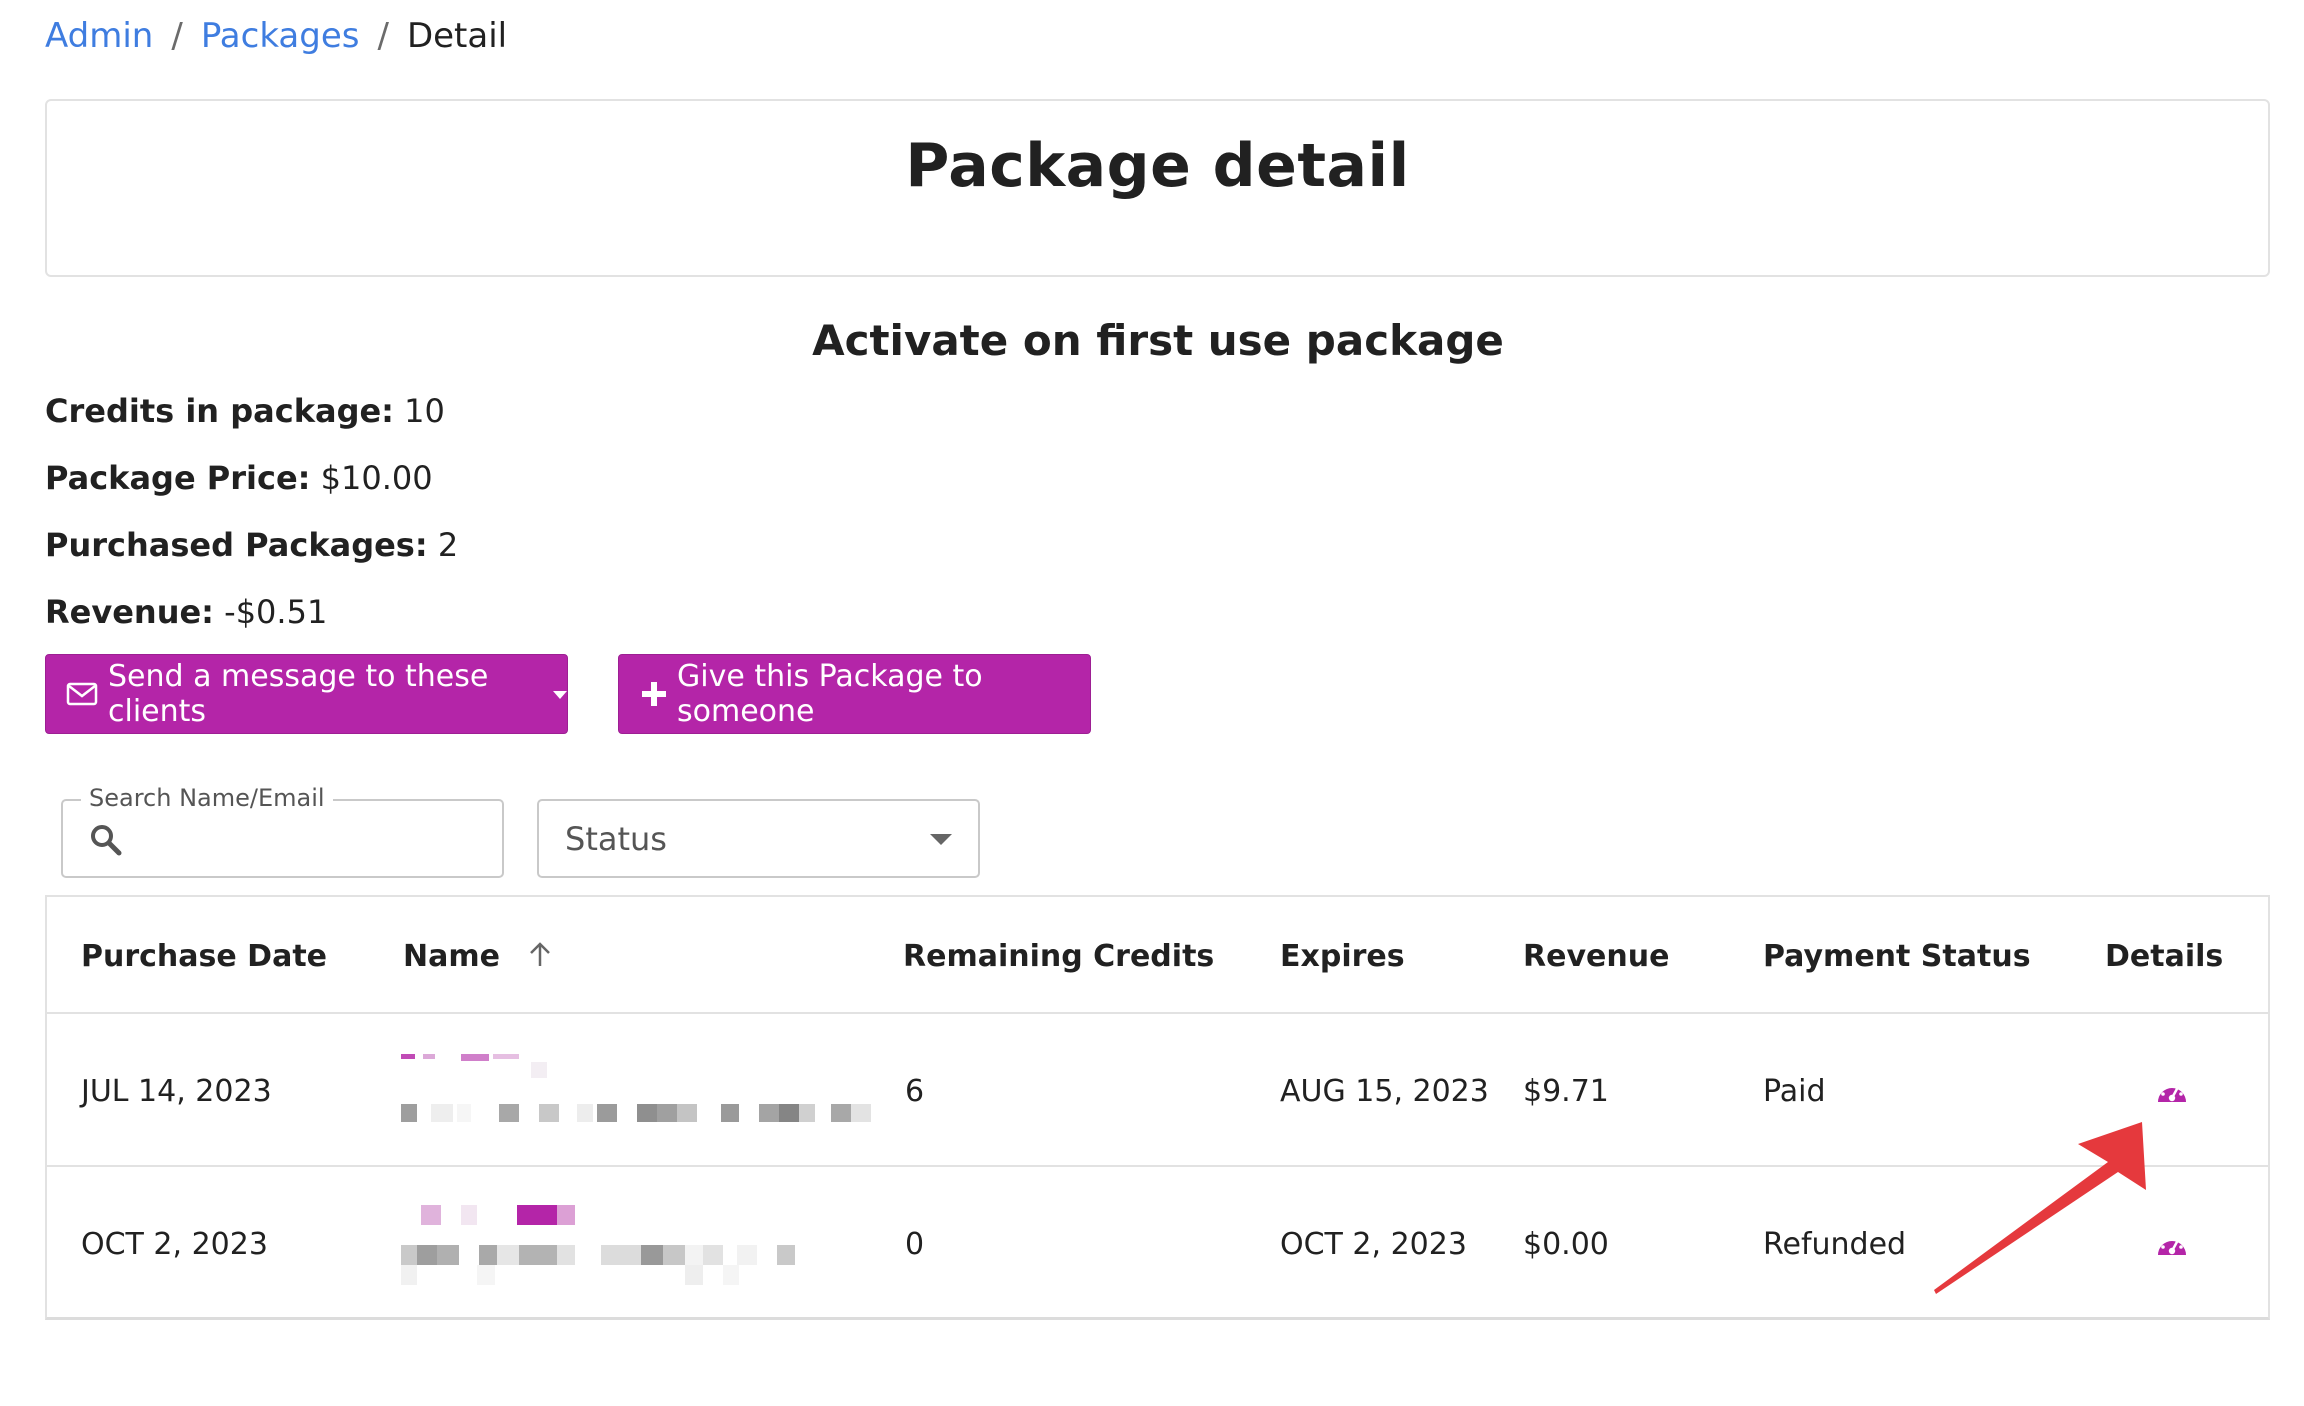 This screenshot has height=1406, width=2304. I want to click on purchased-label: Purchased Packages:, so click(236, 545).